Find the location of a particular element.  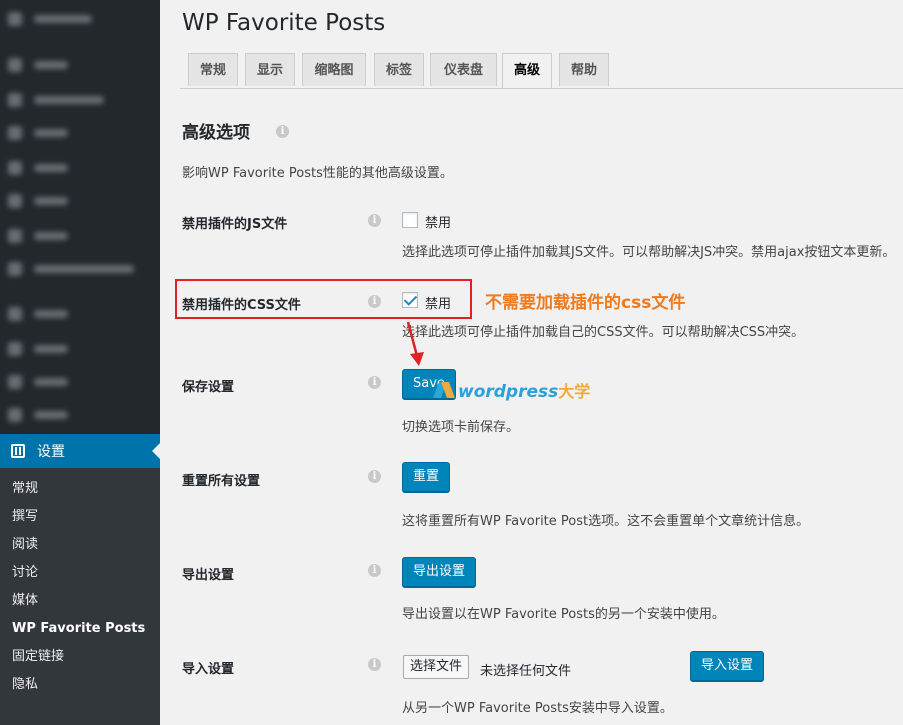

section-title: 高级选项 is located at coordinates (216, 133).